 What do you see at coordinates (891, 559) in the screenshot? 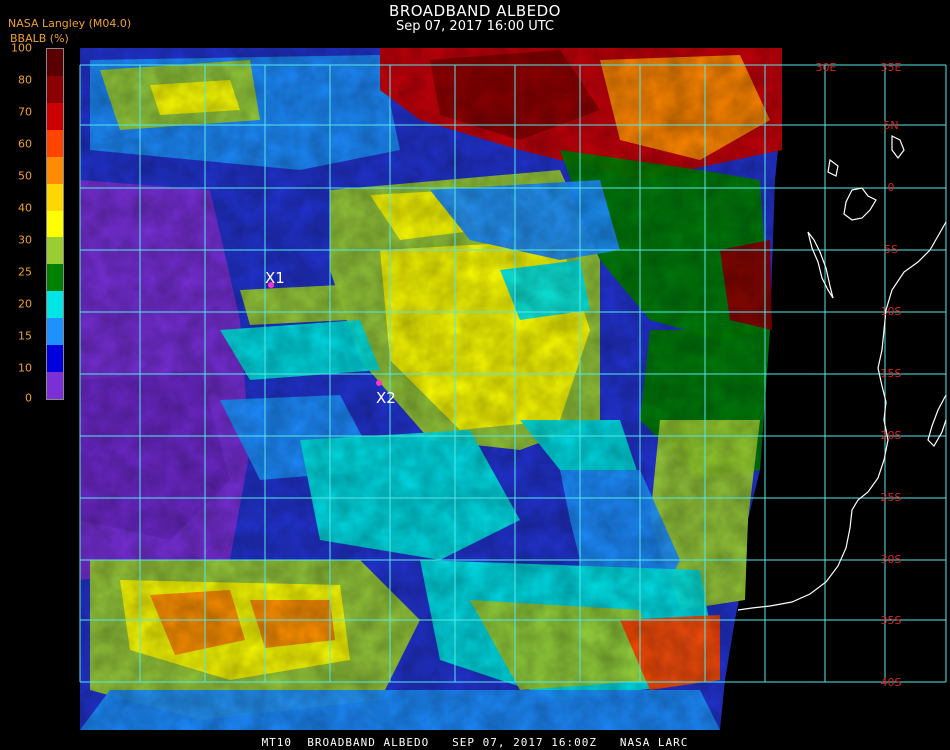
I see `lat-label: 30S` at bounding box center [891, 559].